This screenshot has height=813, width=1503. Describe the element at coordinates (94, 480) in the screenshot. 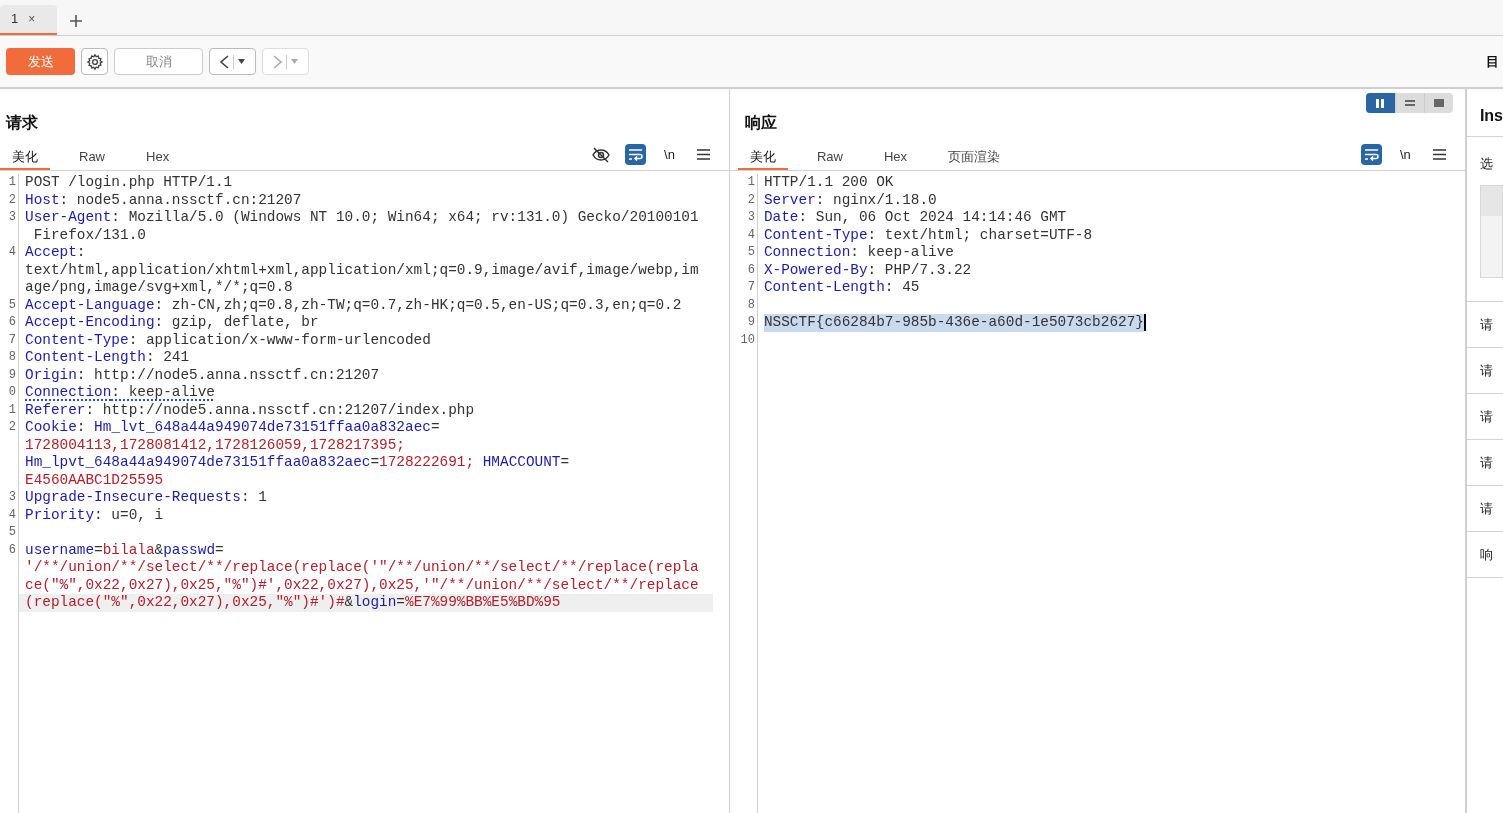

I see `code-line: E4560AABC1D25595` at that location.